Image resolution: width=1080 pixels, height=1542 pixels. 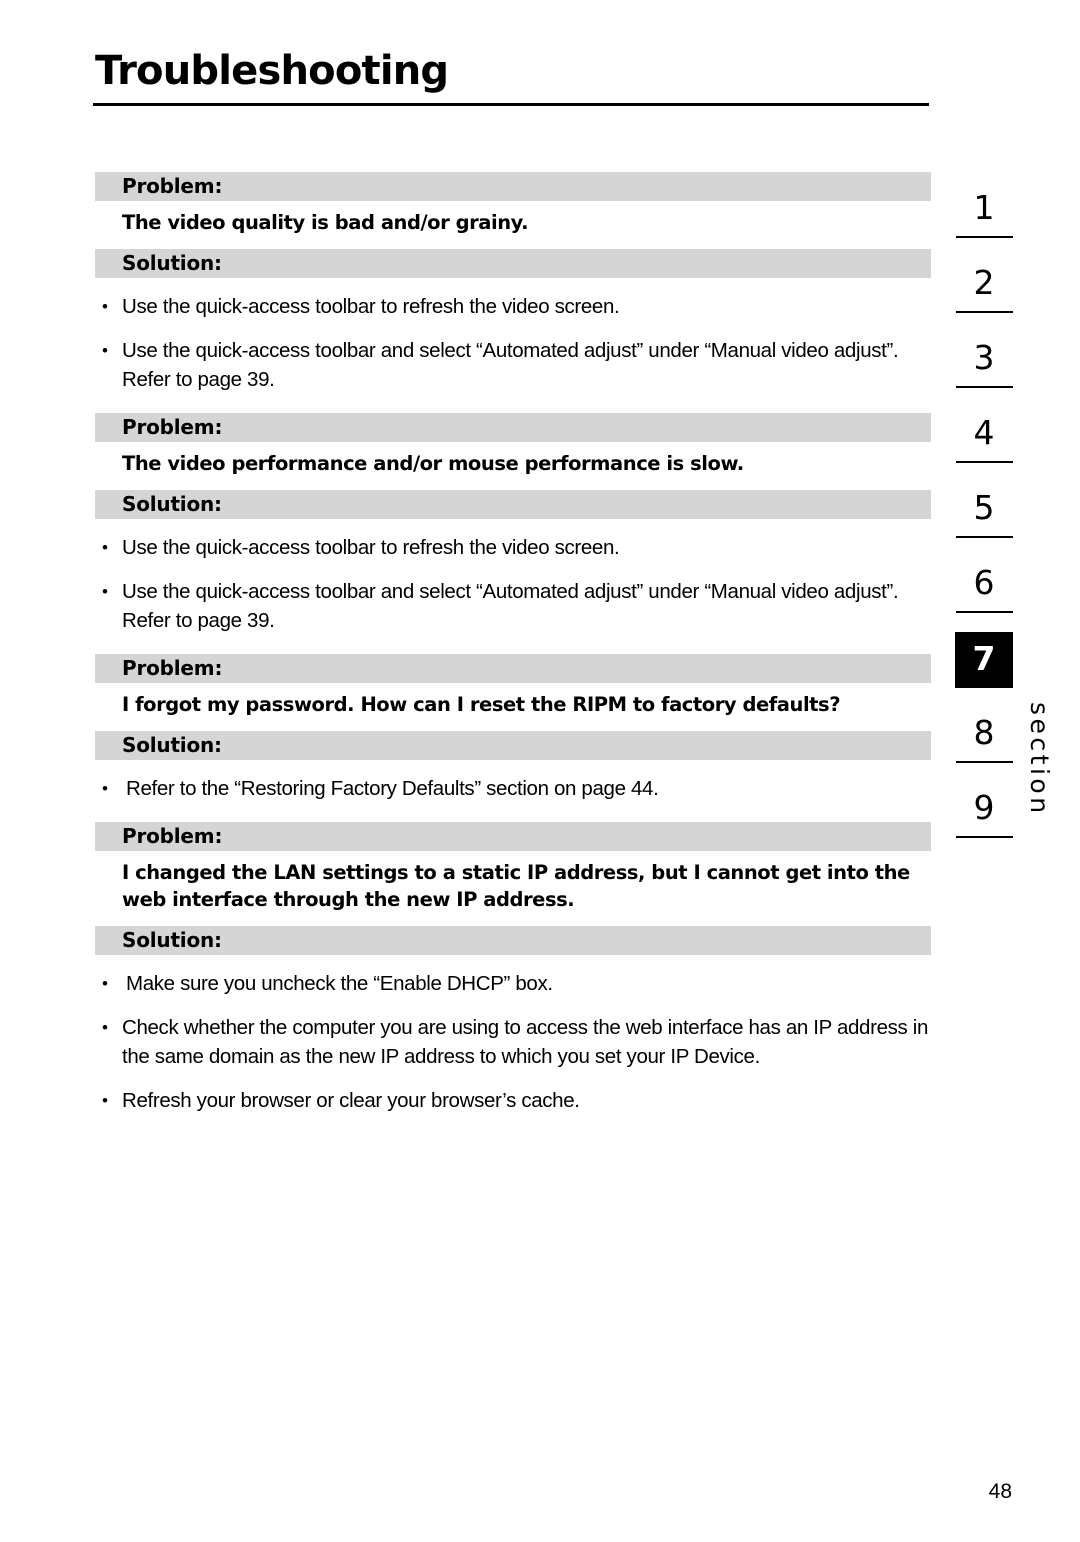 I want to click on section-tab-number: 4, so click(x=984, y=432).